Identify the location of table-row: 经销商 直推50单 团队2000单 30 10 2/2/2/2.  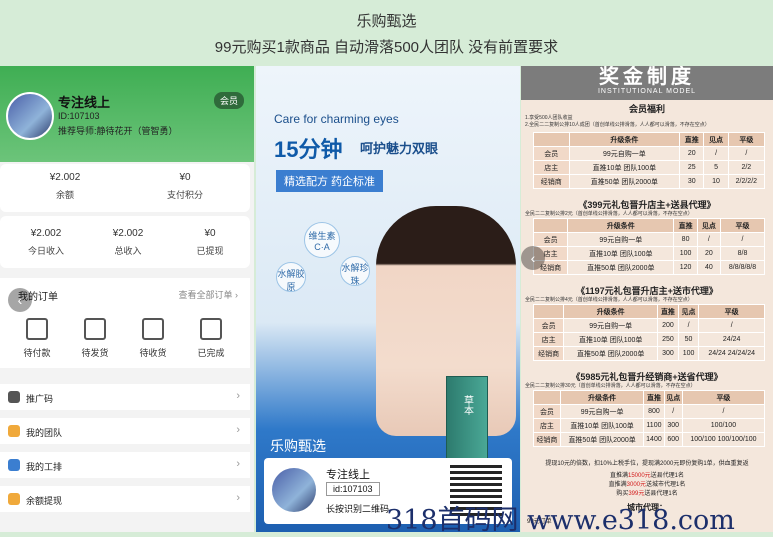
(649, 181).